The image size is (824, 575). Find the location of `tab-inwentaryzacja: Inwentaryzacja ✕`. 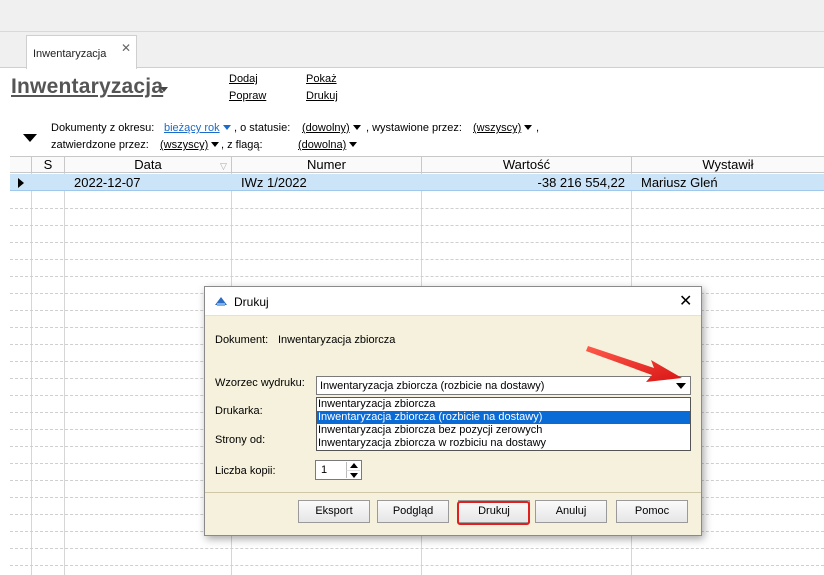

tab-inwentaryzacja: Inwentaryzacja ✕ is located at coordinates (81, 52).